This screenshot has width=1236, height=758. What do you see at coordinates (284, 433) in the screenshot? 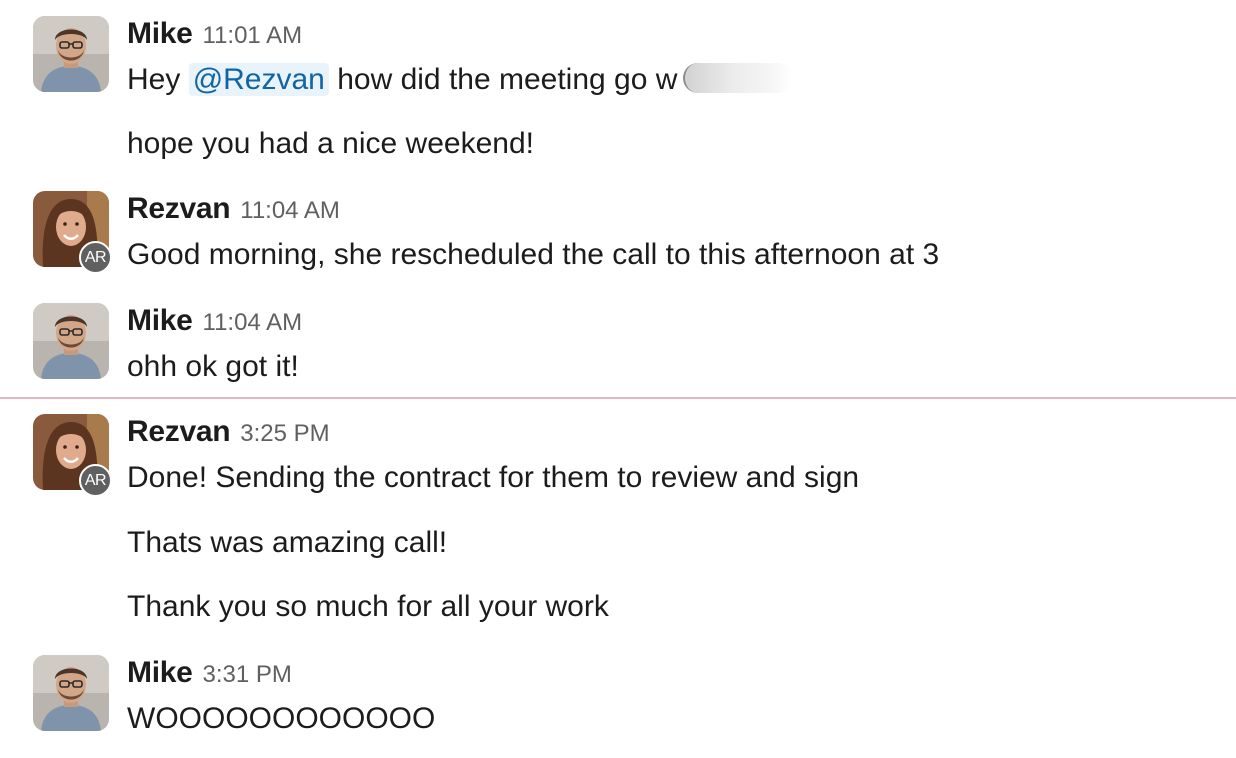
I see `timestamp: 3:25 PM` at bounding box center [284, 433].